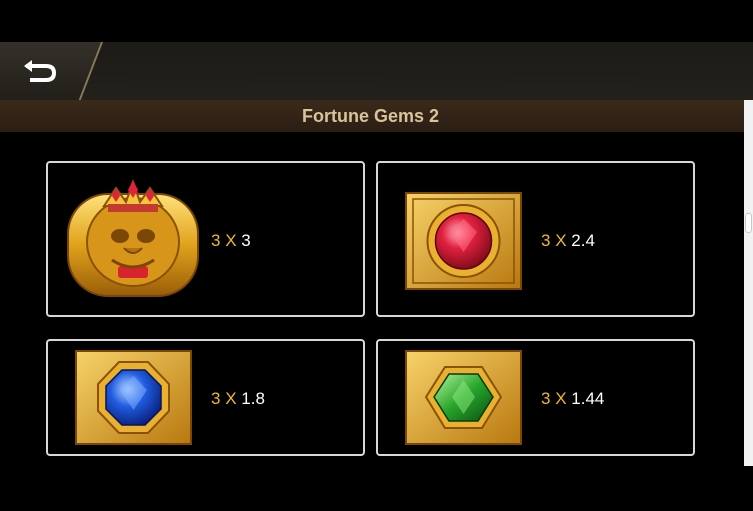 This screenshot has width=753, height=511. Describe the element at coordinates (573, 398) in the screenshot. I see `payout-text: 3 X 1.44` at that location.